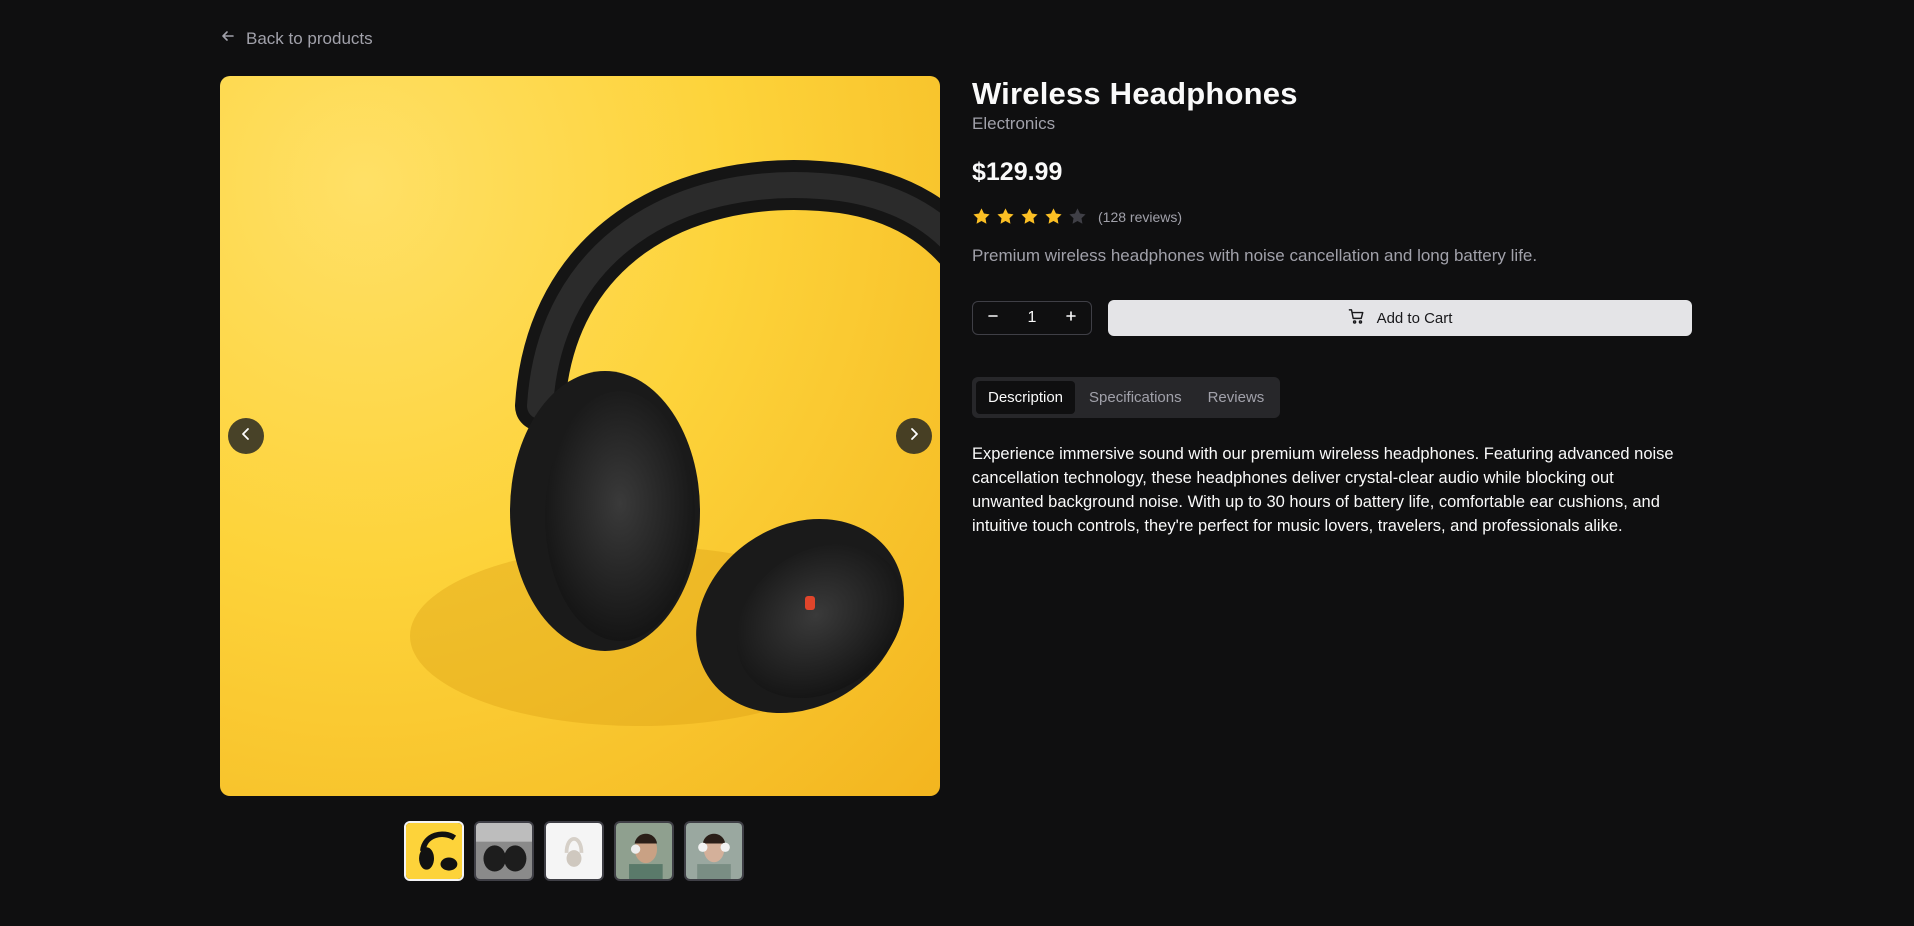 This screenshot has width=1914, height=926. I want to click on purchase-actions: 1 Add to Cart, so click(1332, 318).